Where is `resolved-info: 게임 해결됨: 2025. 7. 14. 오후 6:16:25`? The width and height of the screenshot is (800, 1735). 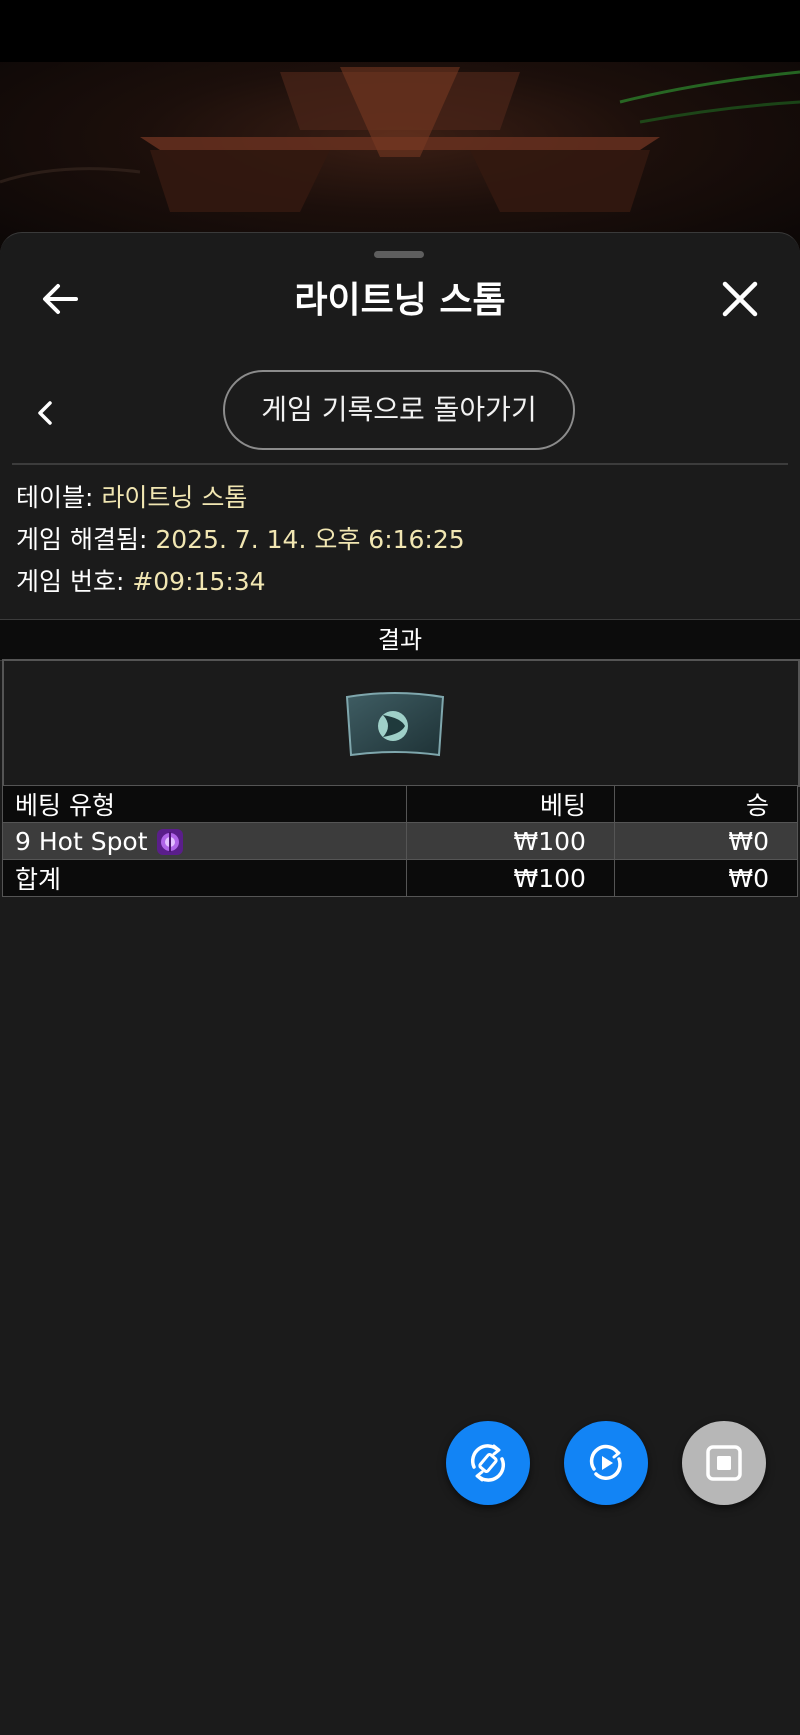 resolved-info: 게임 해결됨: 2025. 7. 14. 오후 6:16:25 is located at coordinates (240, 540).